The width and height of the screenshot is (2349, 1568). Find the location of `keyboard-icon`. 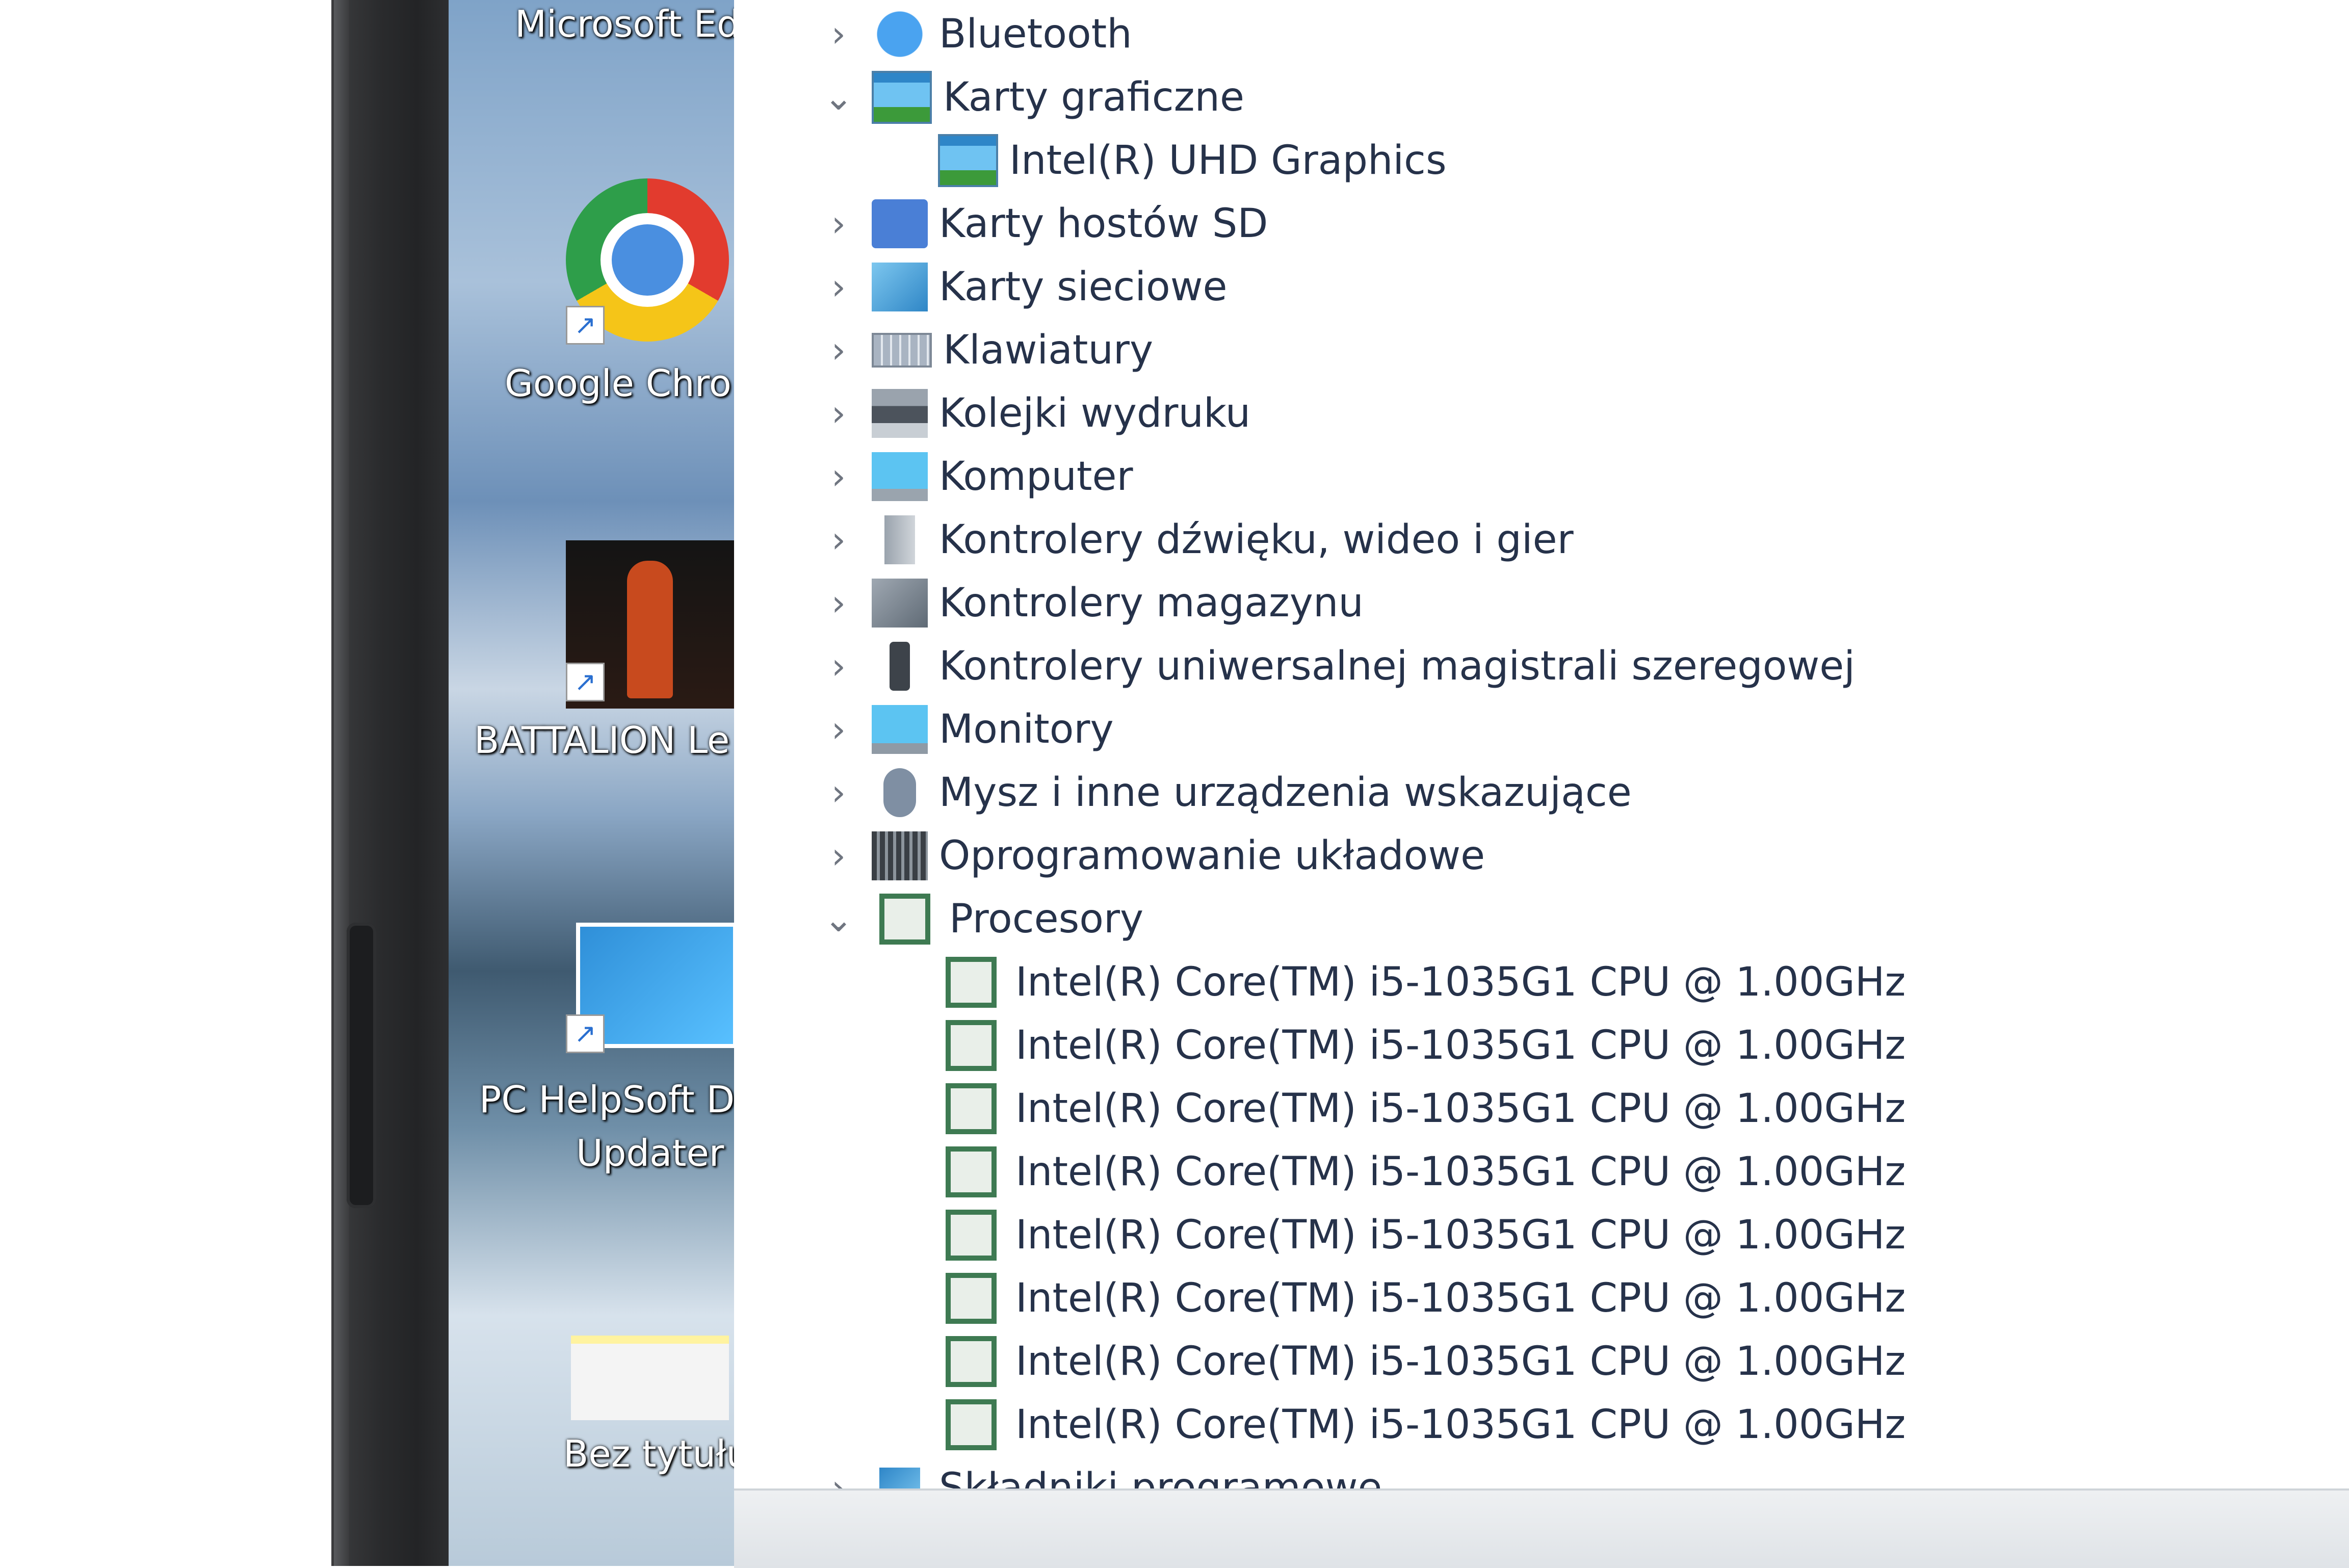

keyboard-icon is located at coordinates (902, 350).